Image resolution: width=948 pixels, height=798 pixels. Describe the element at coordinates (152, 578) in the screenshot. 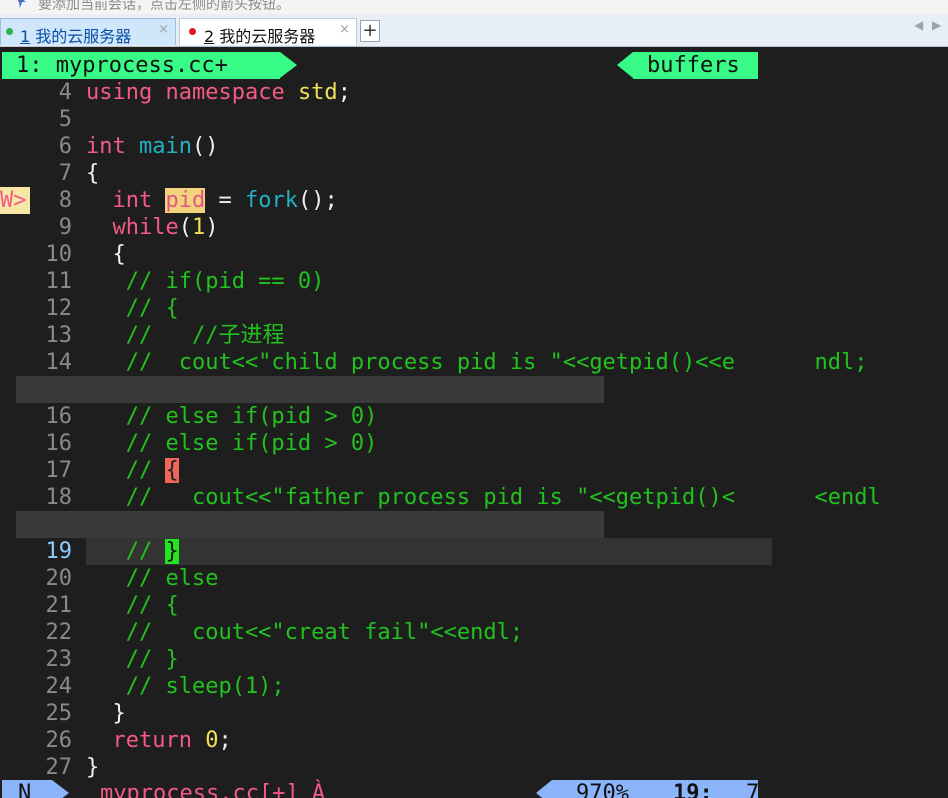

I see `code-token: // else` at that location.